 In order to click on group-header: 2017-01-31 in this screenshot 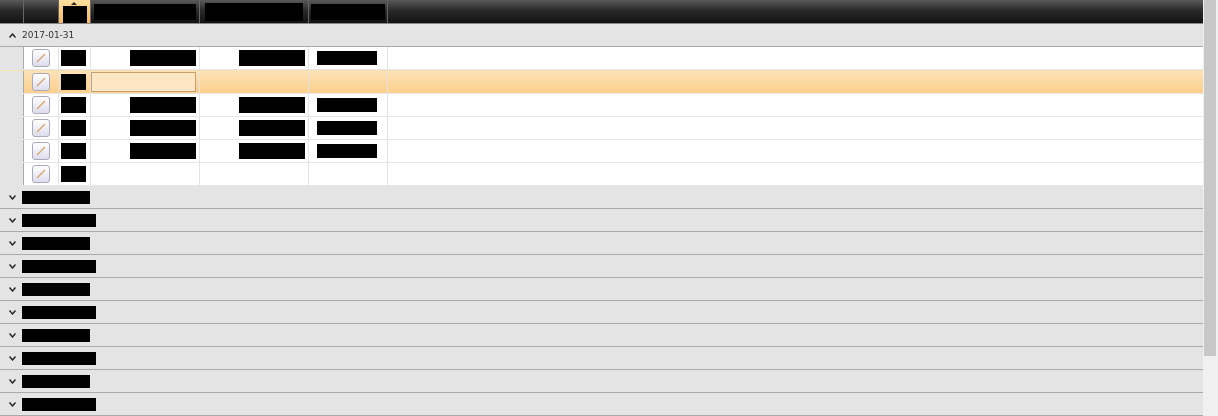, I will do `click(601, 35)`.